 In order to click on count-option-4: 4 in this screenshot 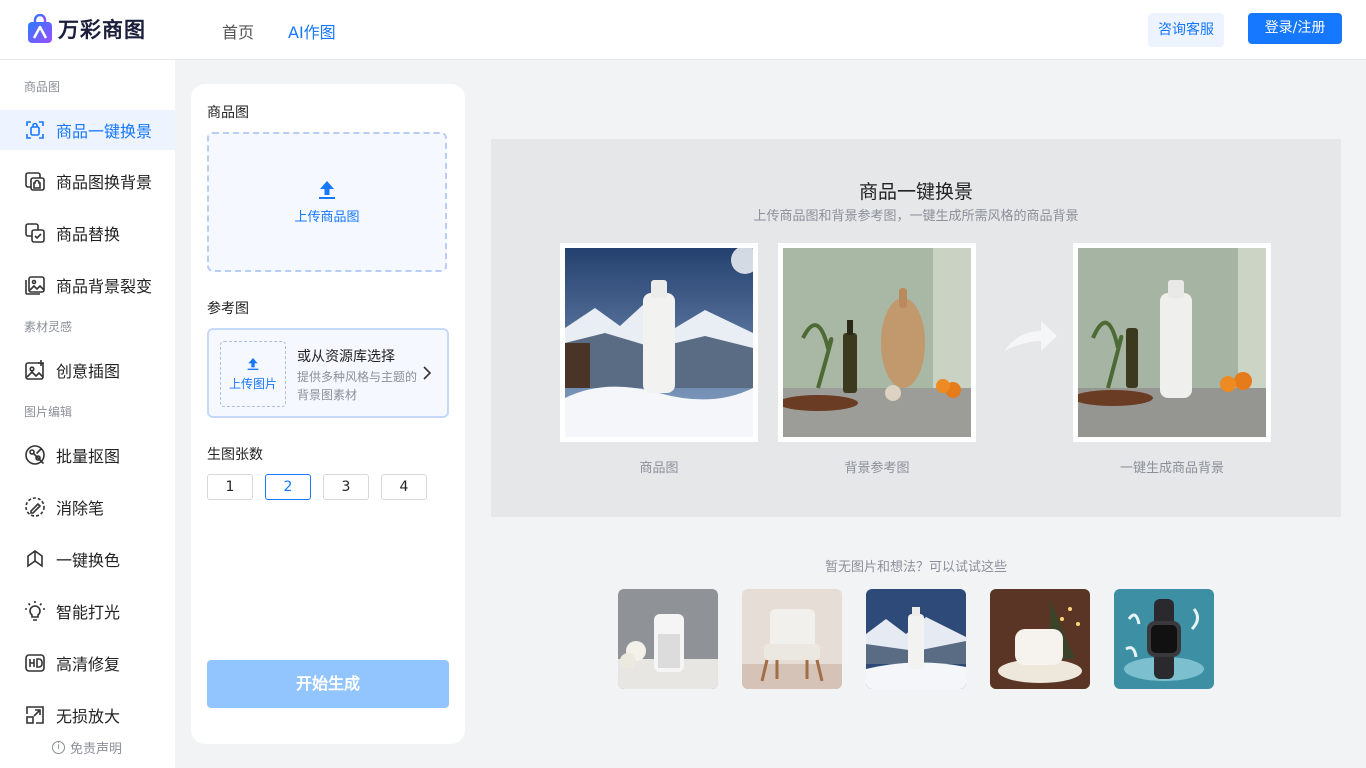, I will do `click(404, 487)`.